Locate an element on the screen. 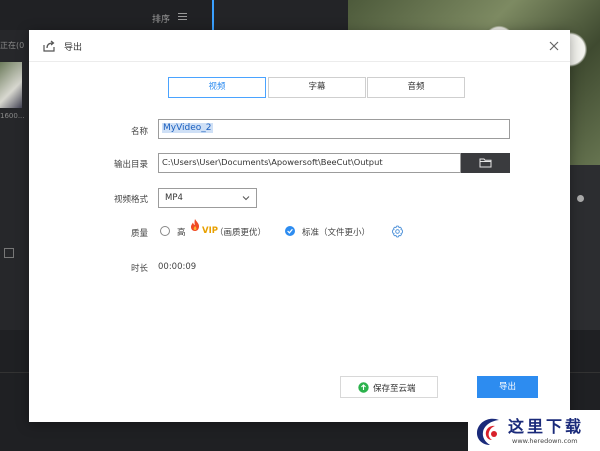 This screenshot has width=600, height=451. dialog-header: 导出 is located at coordinates (299, 46).